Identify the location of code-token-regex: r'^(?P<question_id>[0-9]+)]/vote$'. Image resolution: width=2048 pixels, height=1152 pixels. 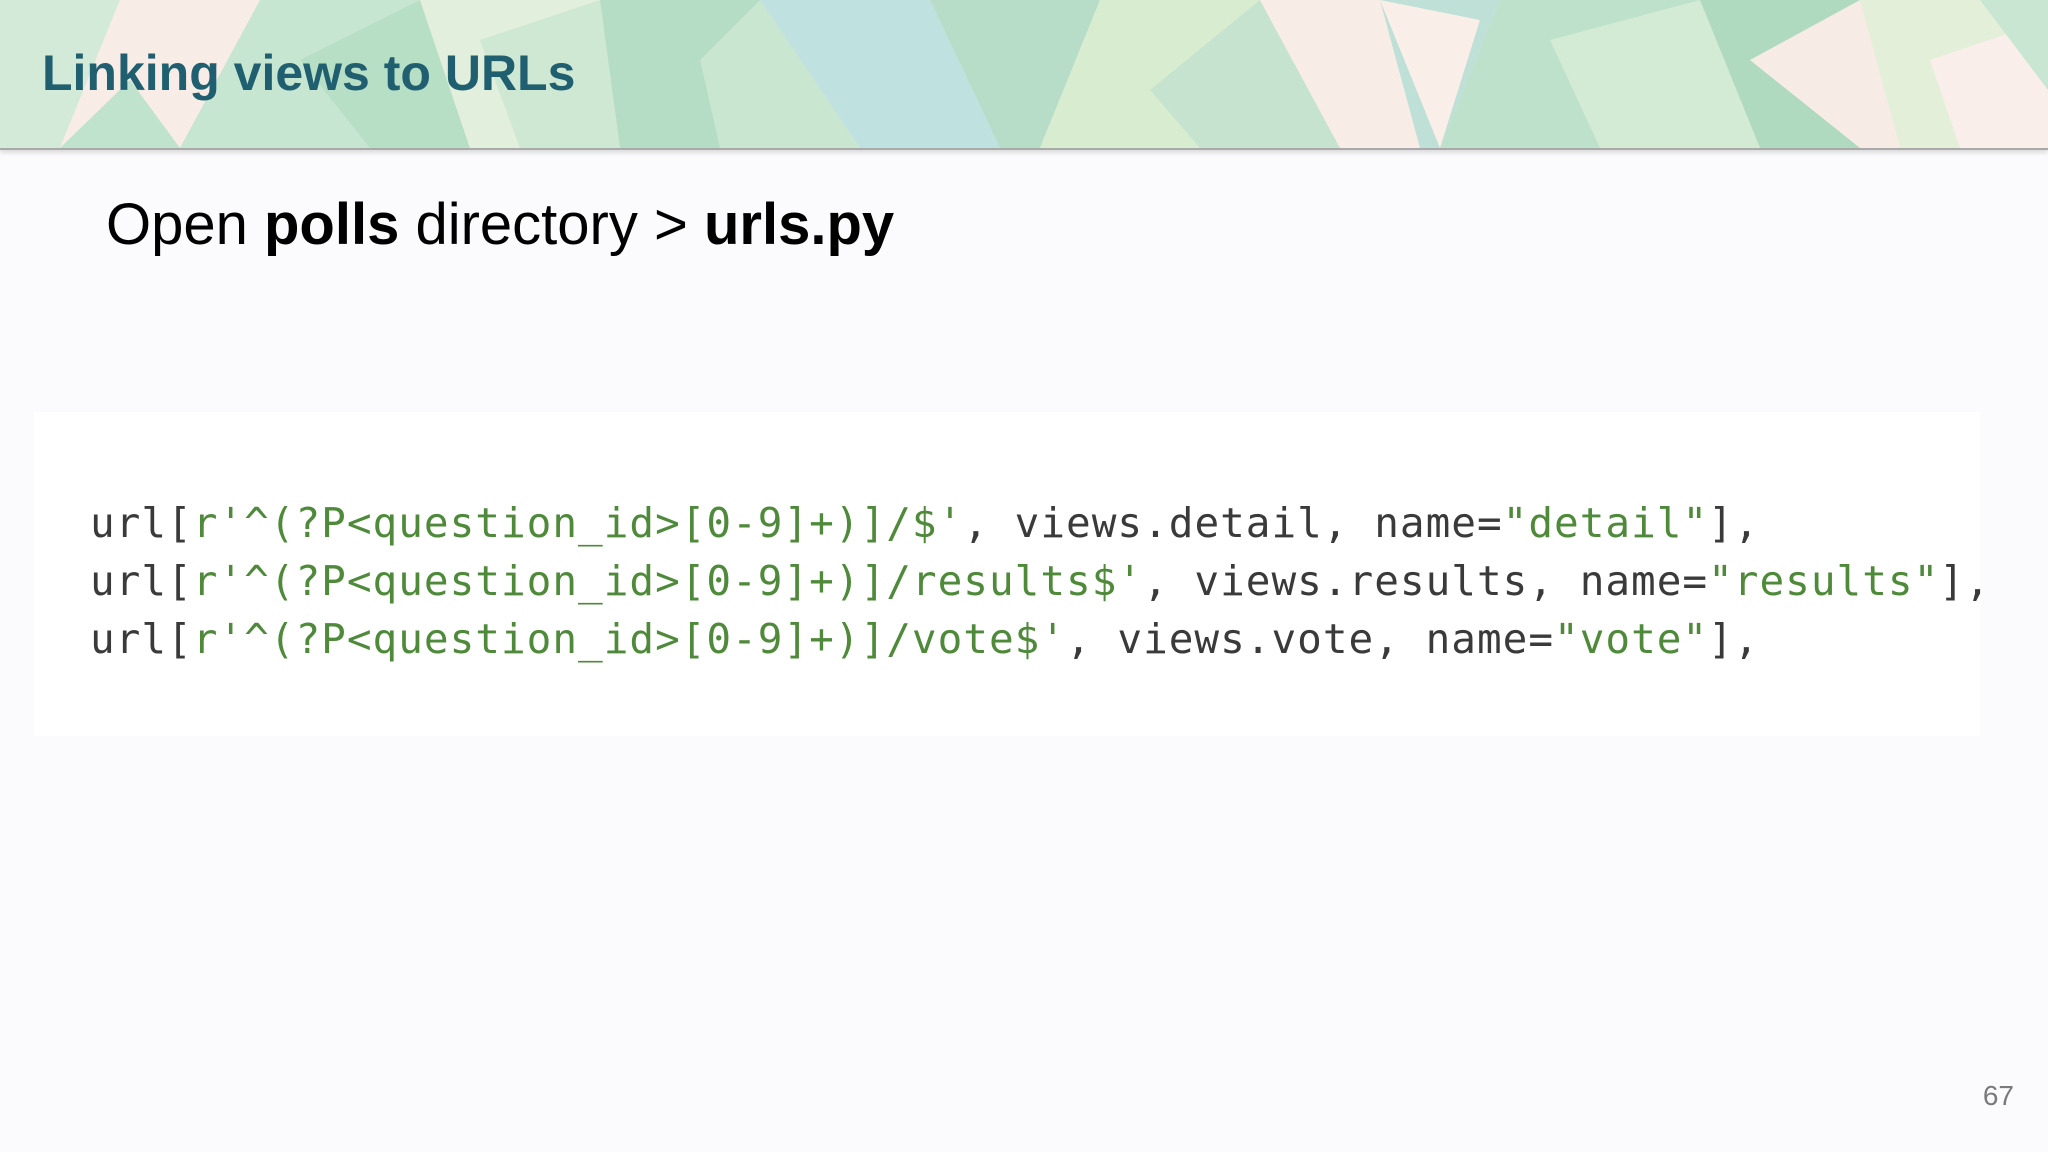
(629, 639).